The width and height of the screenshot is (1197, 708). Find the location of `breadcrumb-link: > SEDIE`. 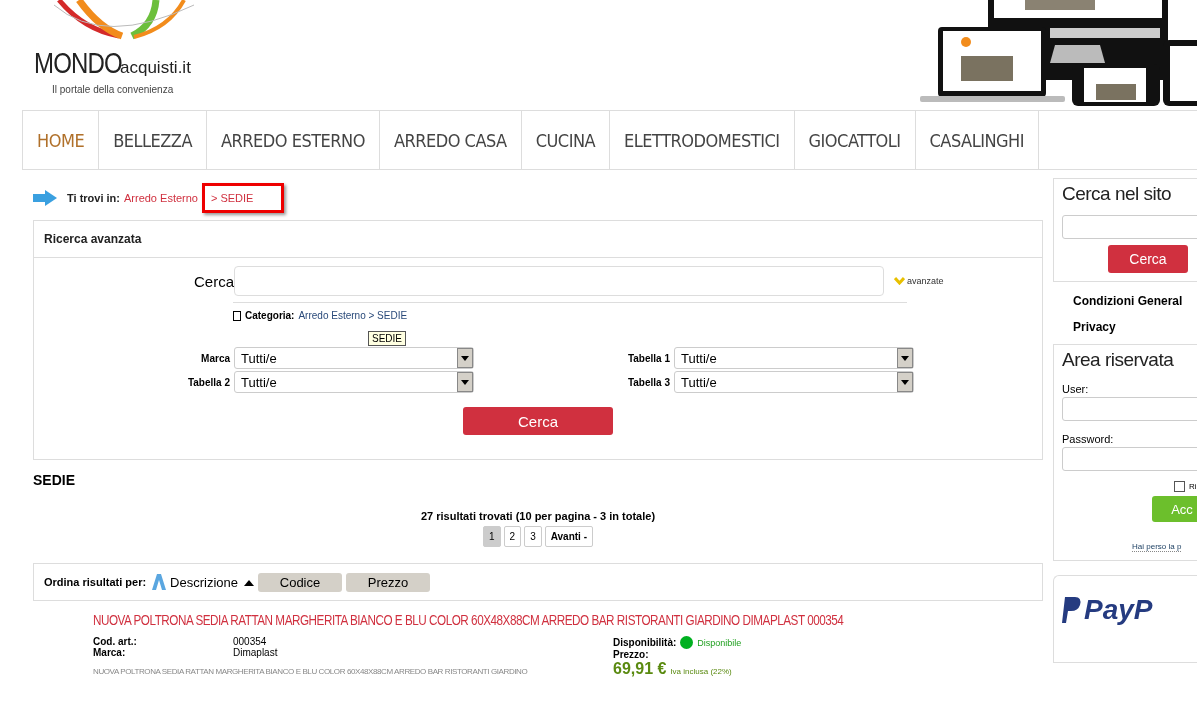

breadcrumb-link: > SEDIE is located at coordinates (243, 198).